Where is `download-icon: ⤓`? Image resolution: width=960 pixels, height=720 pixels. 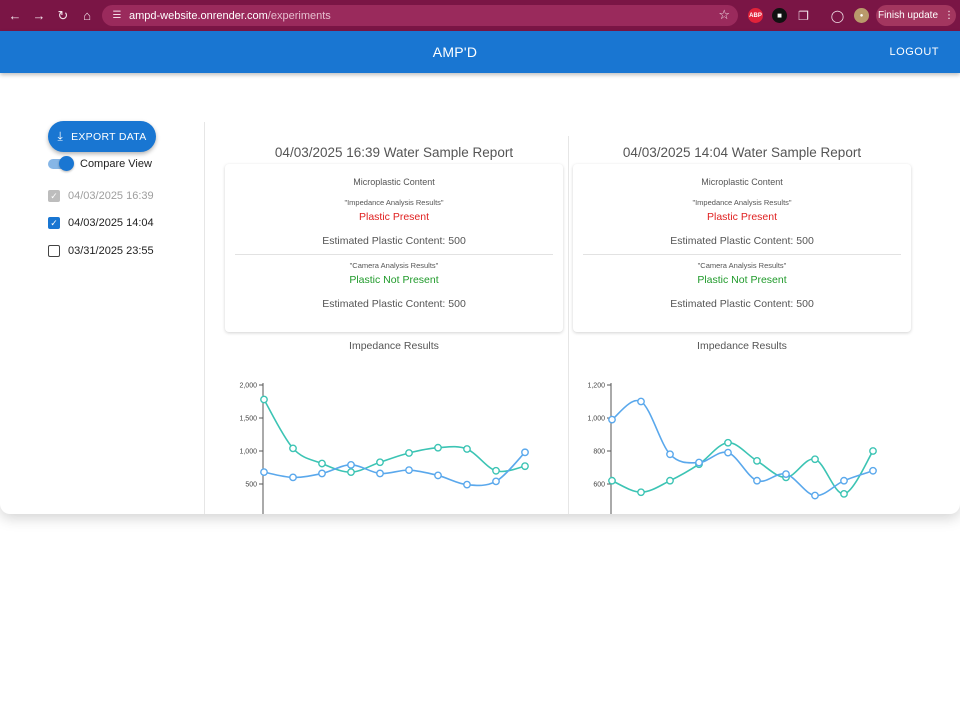 download-icon: ⤓ is located at coordinates (60, 136).